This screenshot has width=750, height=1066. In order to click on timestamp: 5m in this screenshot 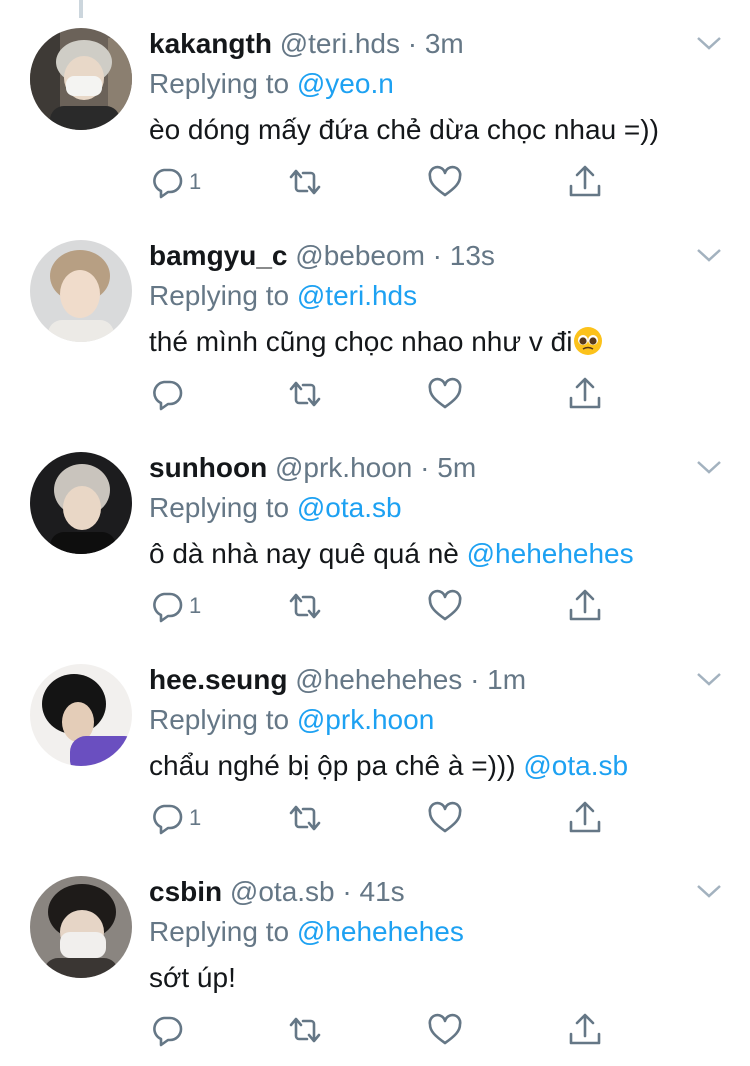, I will do `click(456, 467)`.